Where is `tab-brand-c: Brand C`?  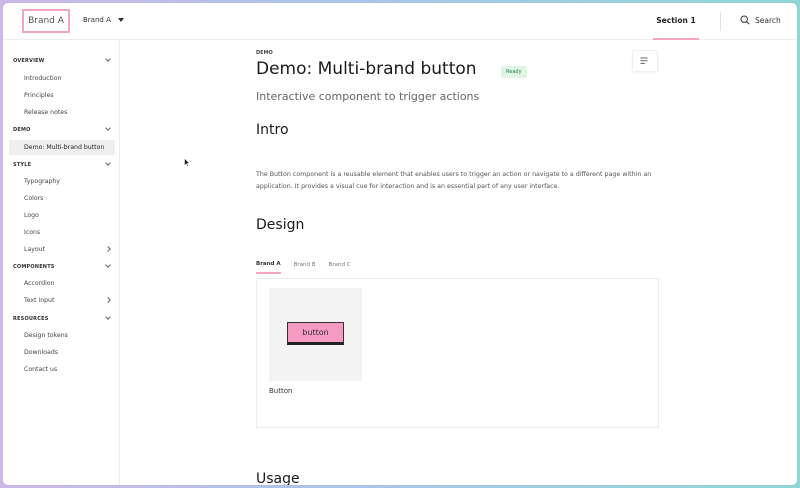
tab-brand-c: Brand C is located at coordinates (340, 264).